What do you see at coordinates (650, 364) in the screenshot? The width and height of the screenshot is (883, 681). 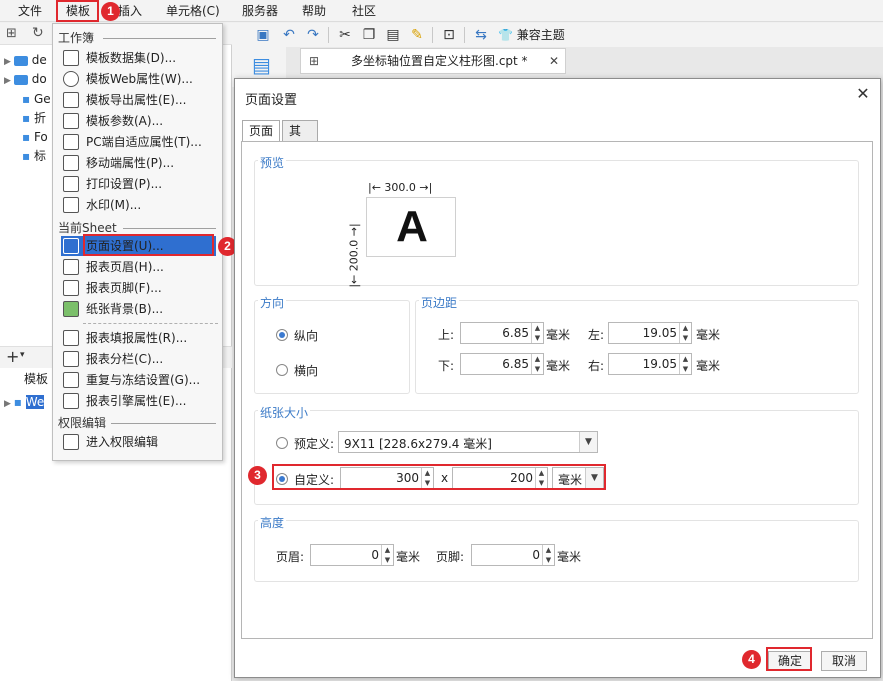 I see `margin-right-input: 19.05 ▲ ▼` at bounding box center [650, 364].